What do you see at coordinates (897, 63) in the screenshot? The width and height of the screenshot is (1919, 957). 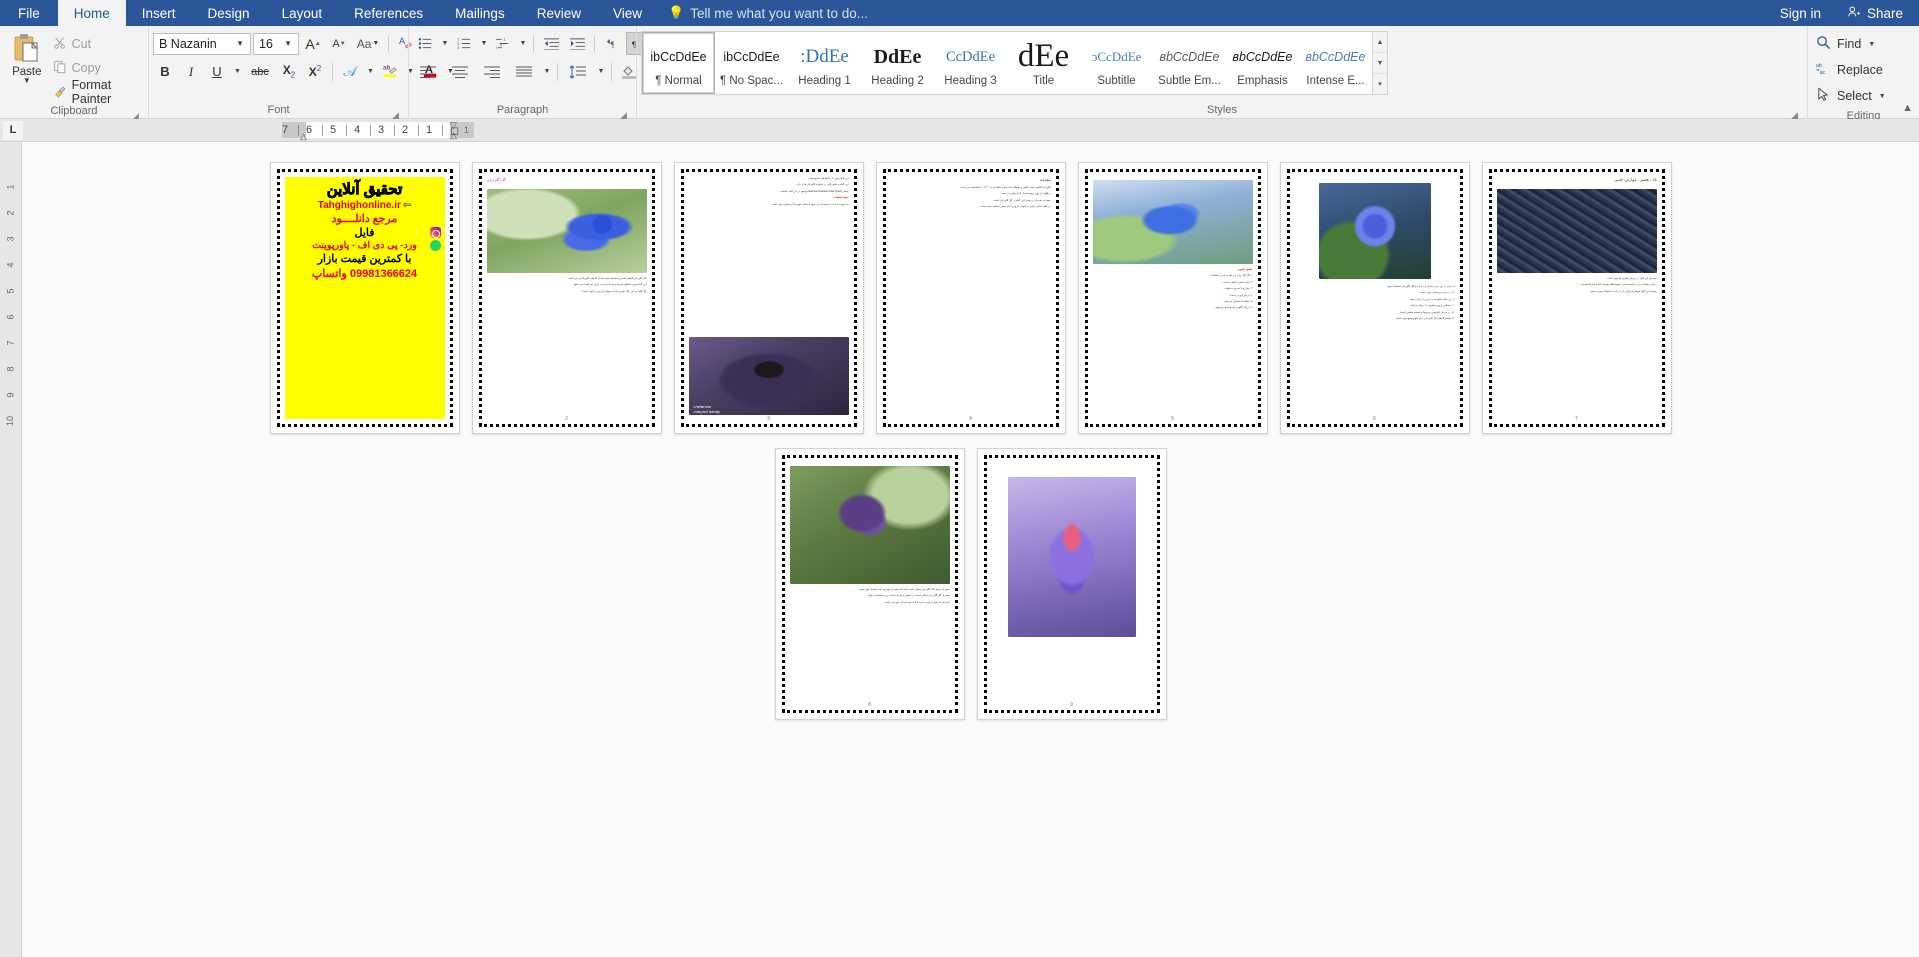 I see `style-item-heading-2: DdEe Heading 2` at bounding box center [897, 63].